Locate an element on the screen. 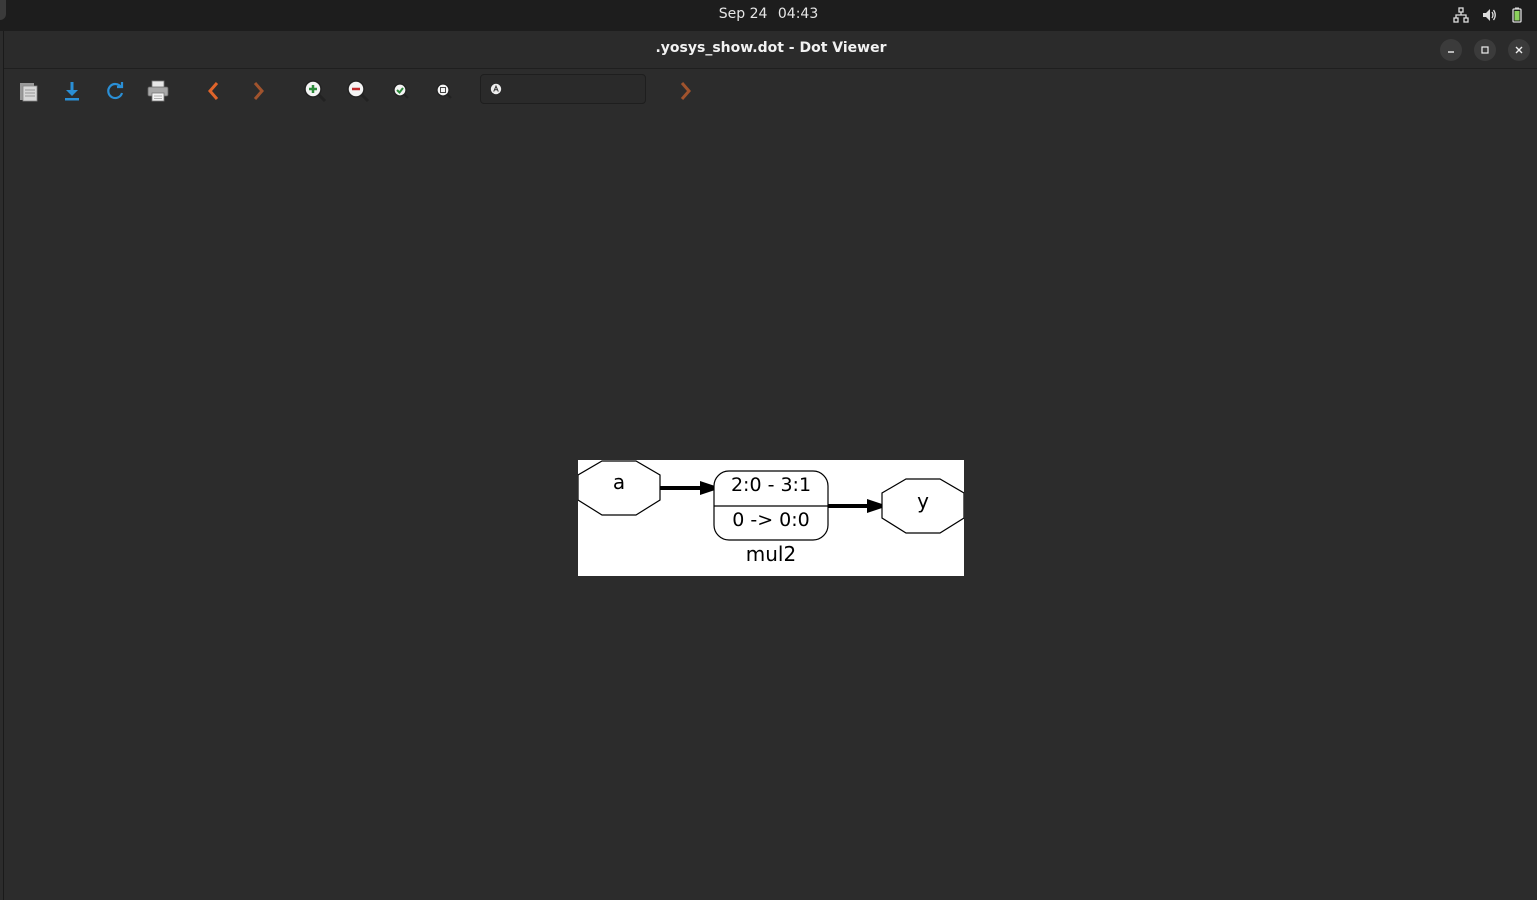  graph-label: mul2 is located at coordinates (771, 554).